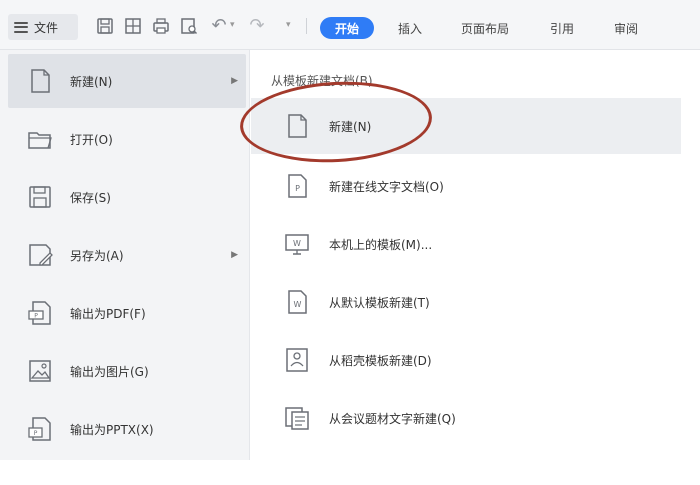 This screenshot has width=700, height=485. What do you see at coordinates (90, 197) in the screenshot?
I see `menu-item-label: 保存(S)` at bounding box center [90, 197].